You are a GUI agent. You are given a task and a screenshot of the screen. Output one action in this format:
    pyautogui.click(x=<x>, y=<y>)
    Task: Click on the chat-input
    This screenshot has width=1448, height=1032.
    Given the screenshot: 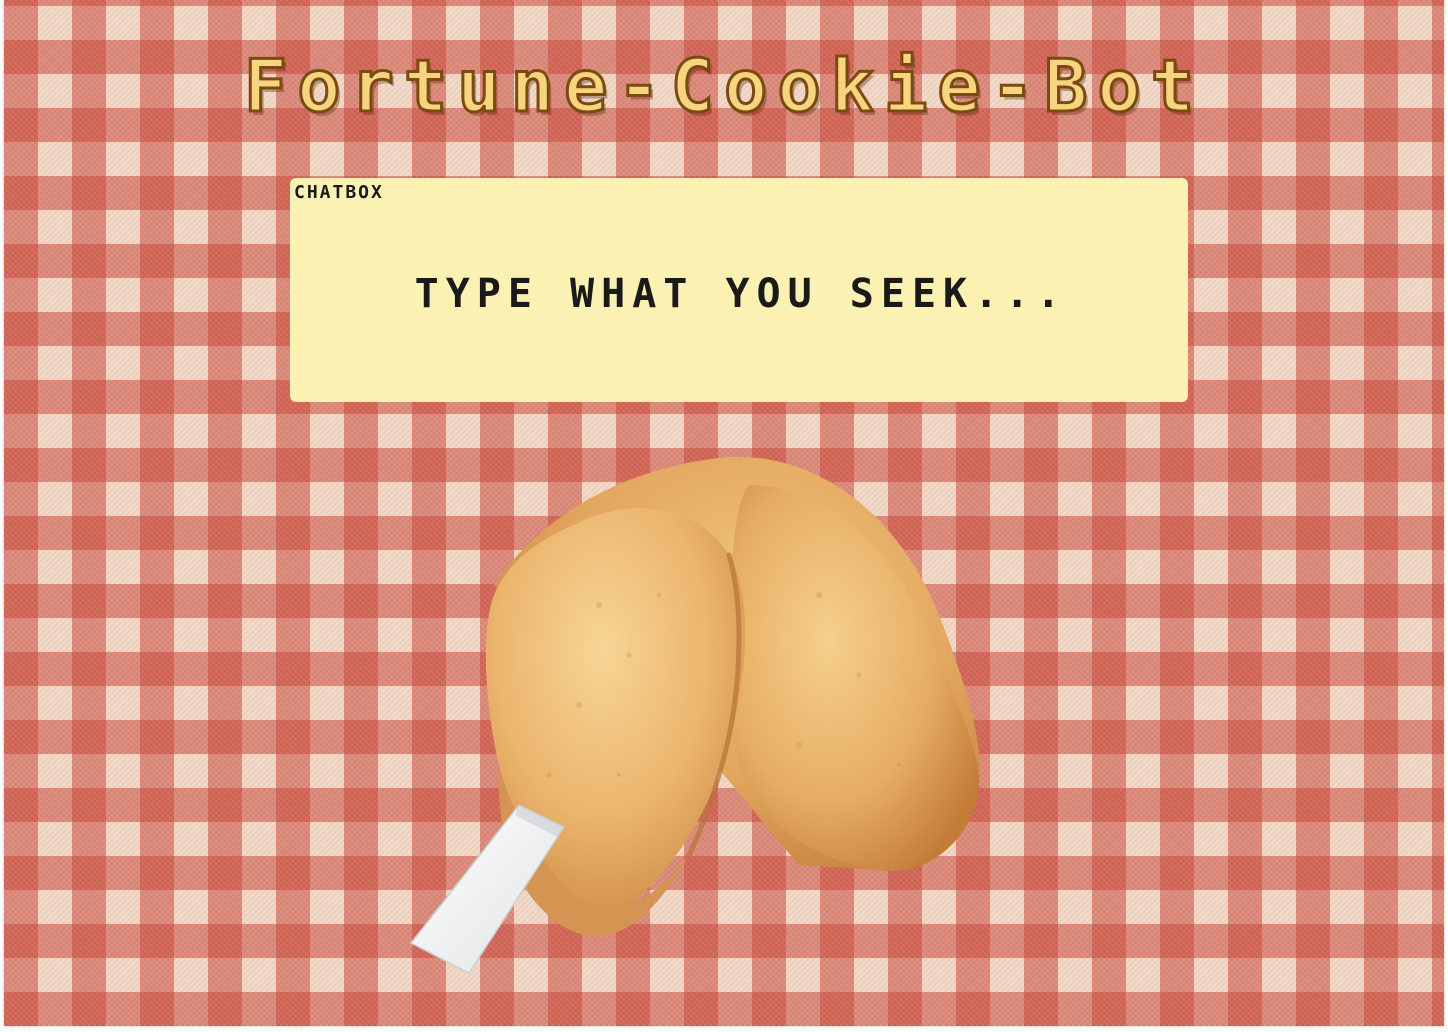 What is the action you would take?
    pyautogui.click(x=741, y=294)
    